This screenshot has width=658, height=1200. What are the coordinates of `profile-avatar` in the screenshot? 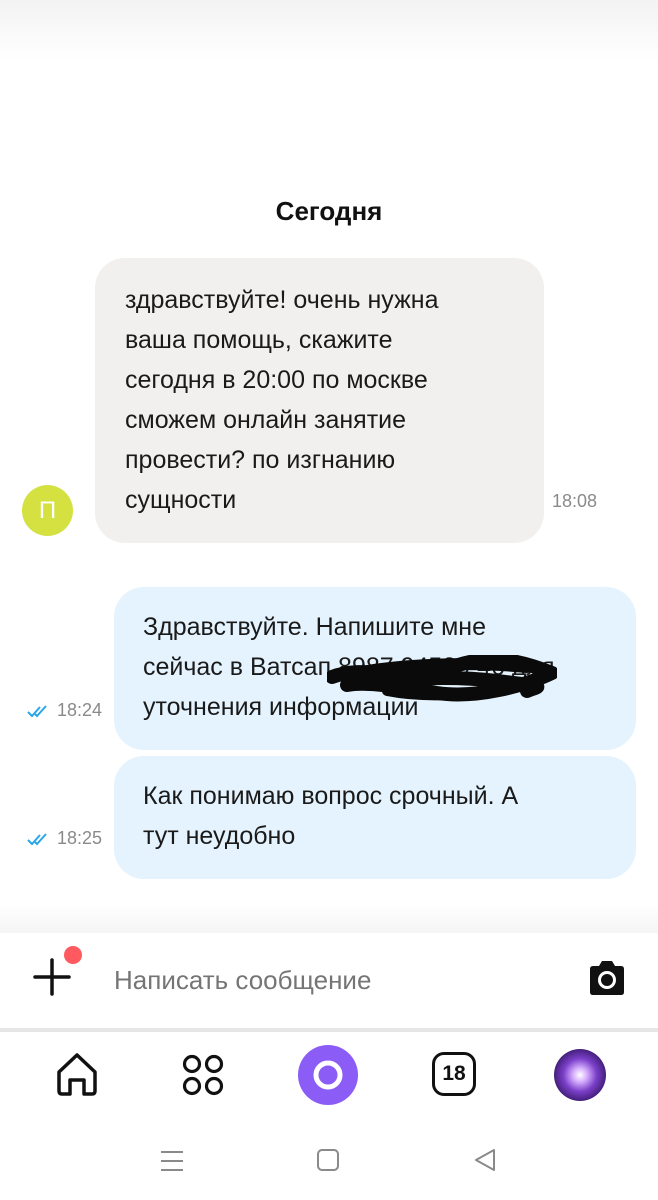 It's located at (580, 1075).